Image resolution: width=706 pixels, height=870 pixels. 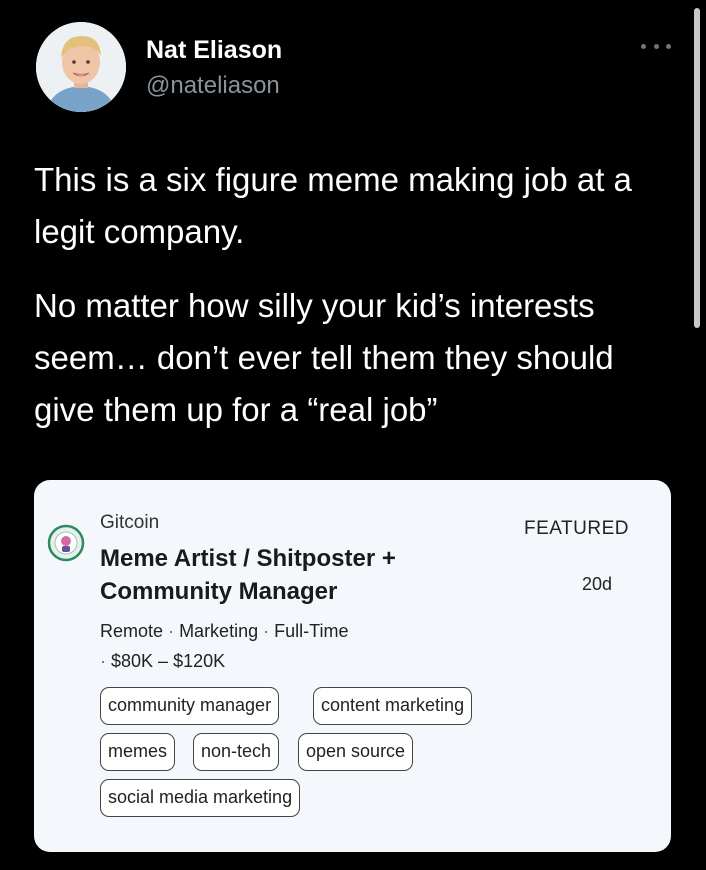 I want to click on job-employment-type: Full-Time, so click(x=311, y=631).